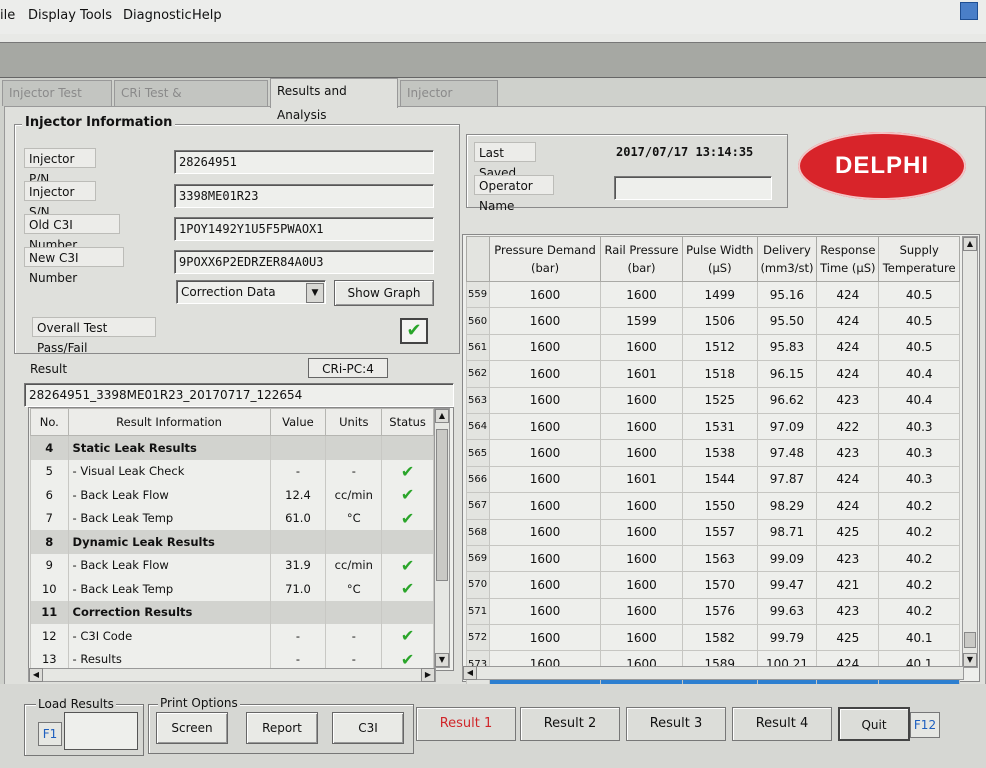  I want to click on injector-sn-field: 3398ME01R23, so click(304, 196).